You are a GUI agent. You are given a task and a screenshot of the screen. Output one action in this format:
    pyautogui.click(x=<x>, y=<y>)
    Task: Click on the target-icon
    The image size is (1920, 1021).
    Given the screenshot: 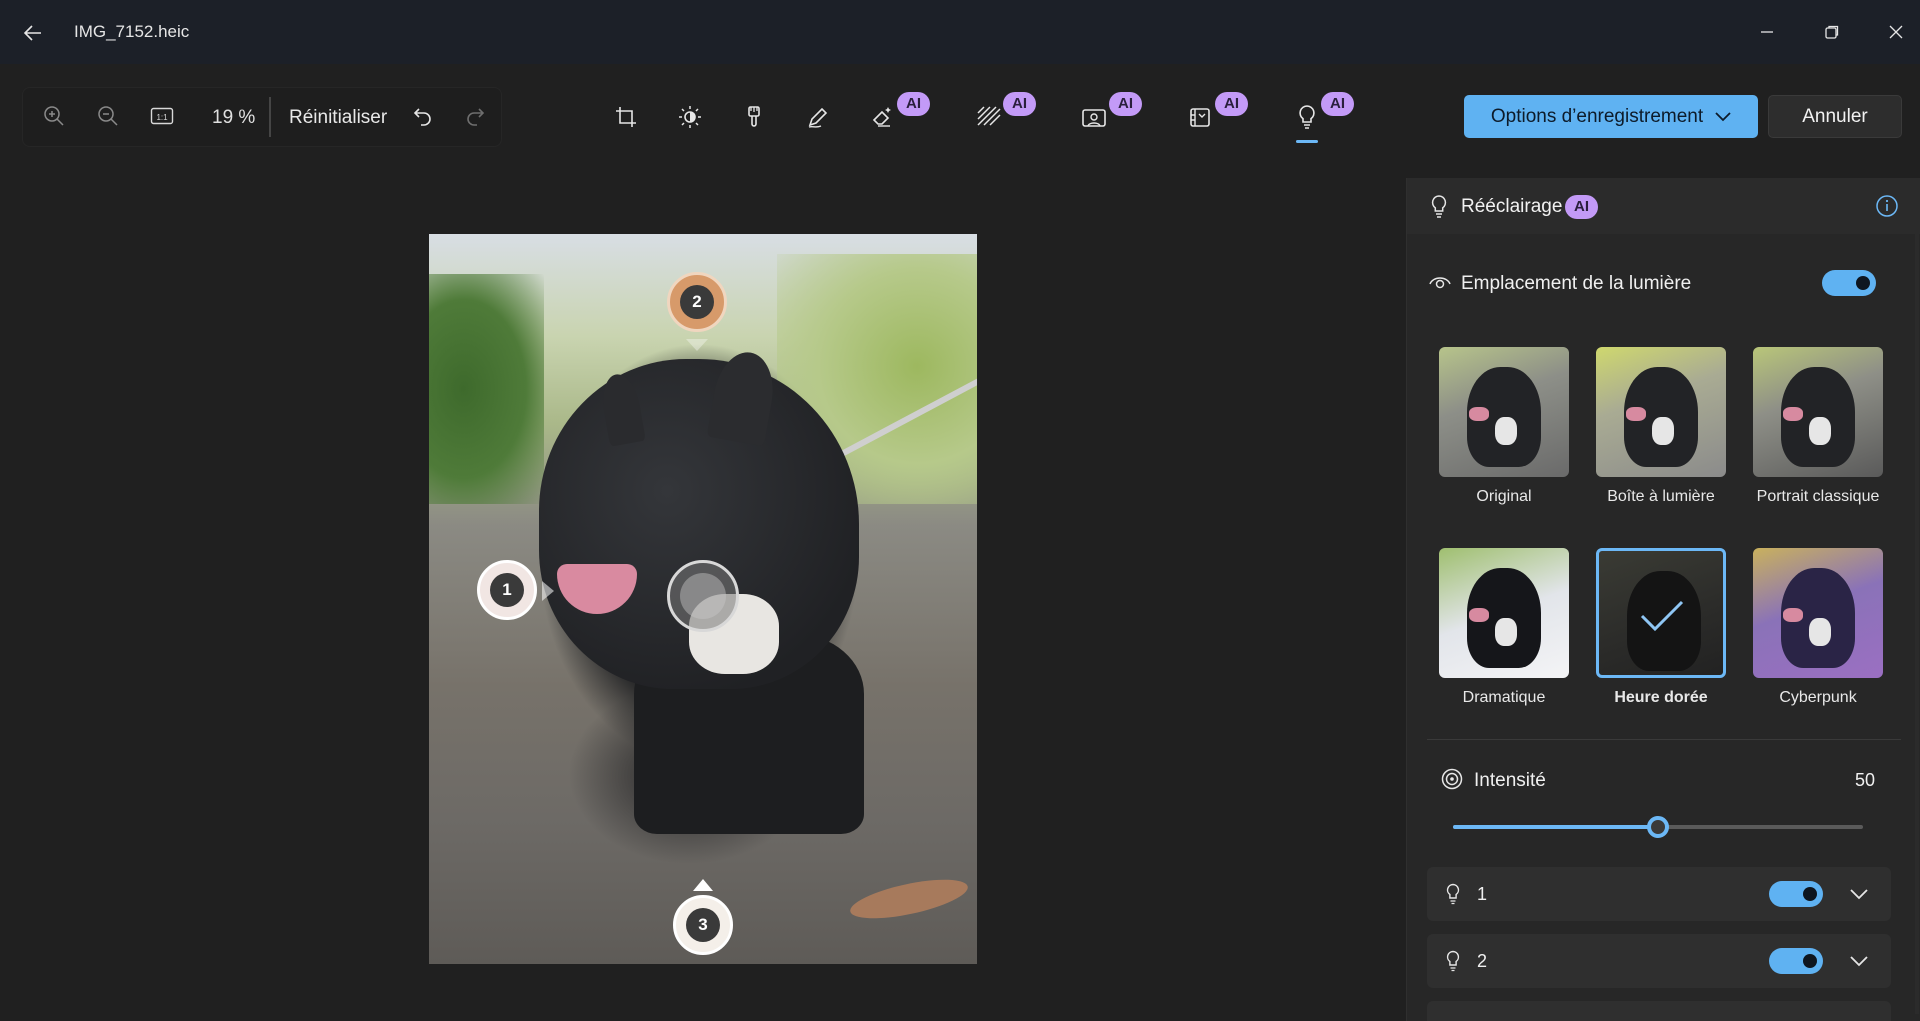 What is the action you would take?
    pyautogui.click(x=1452, y=779)
    